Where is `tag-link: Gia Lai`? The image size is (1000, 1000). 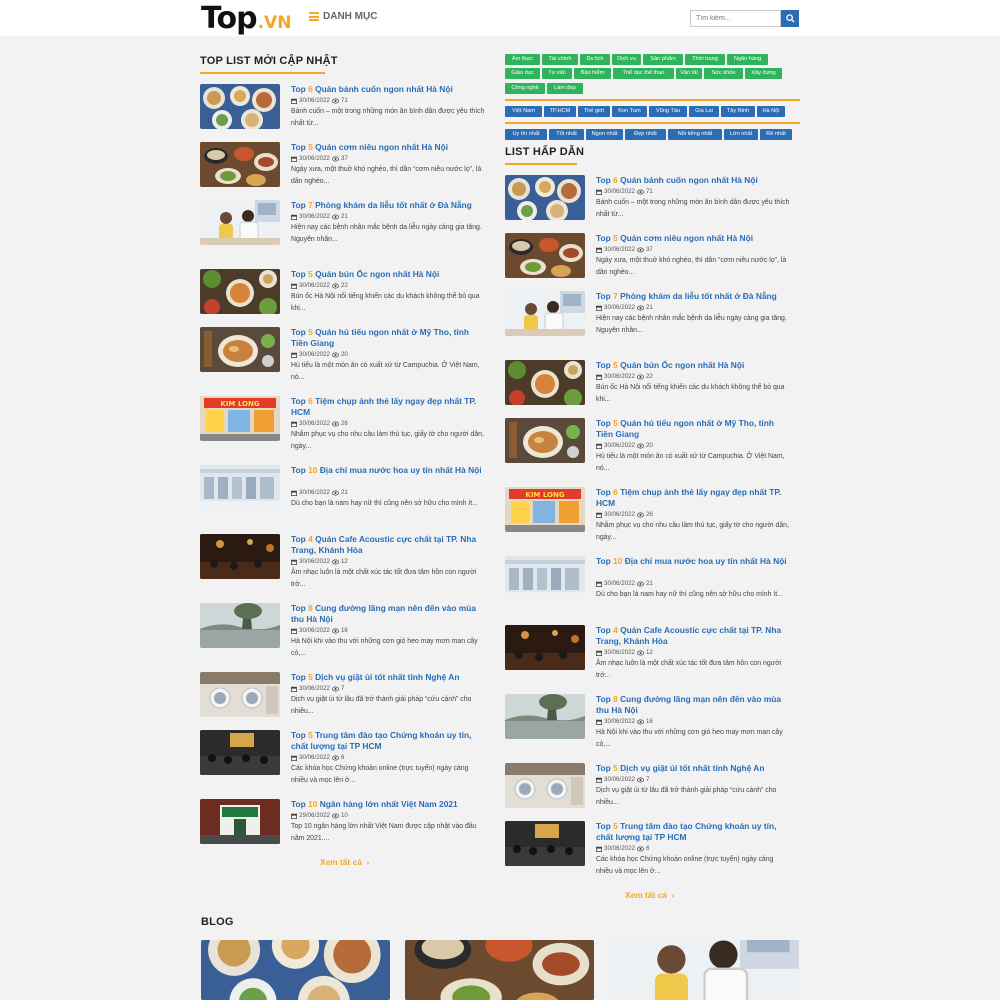 tag-link: Gia Lai is located at coordinates (704, 111).